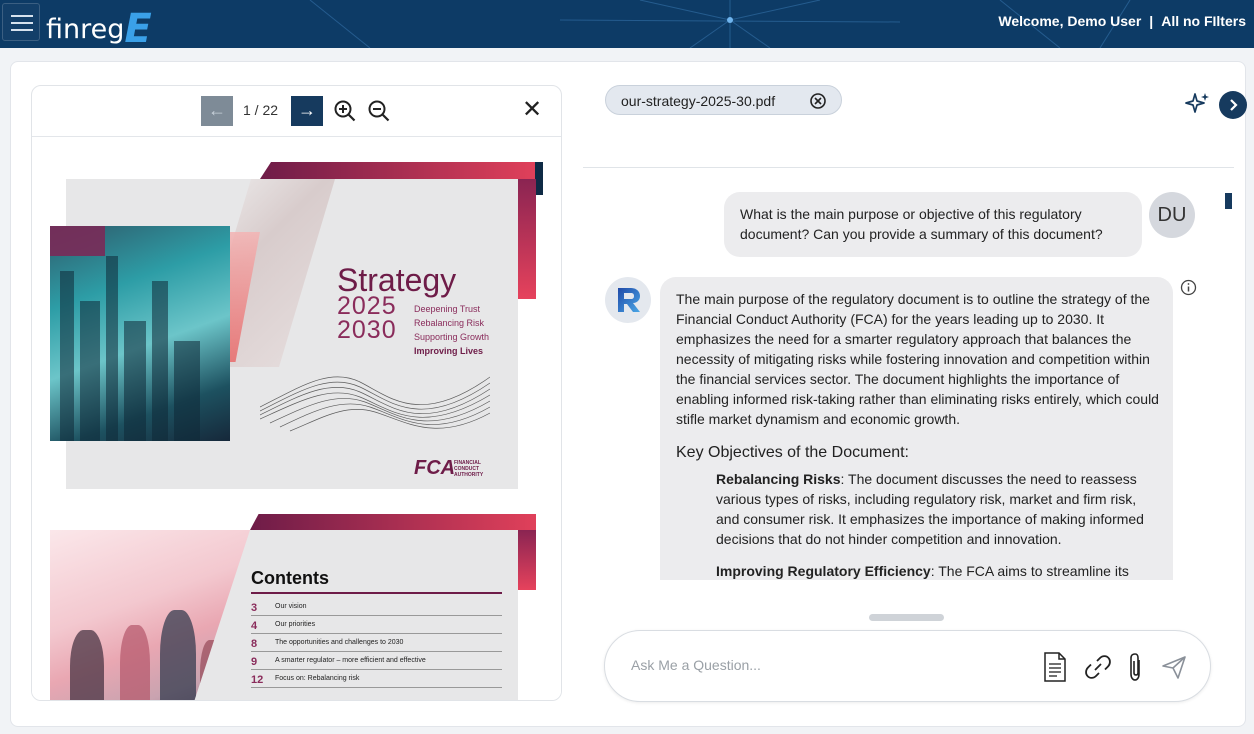 This screenshot has width=1254, height=734. What do you see at coordinates (1198, 104) in the screenshot?
I see `sparkle-icon` at bounding box center [1198, 104].